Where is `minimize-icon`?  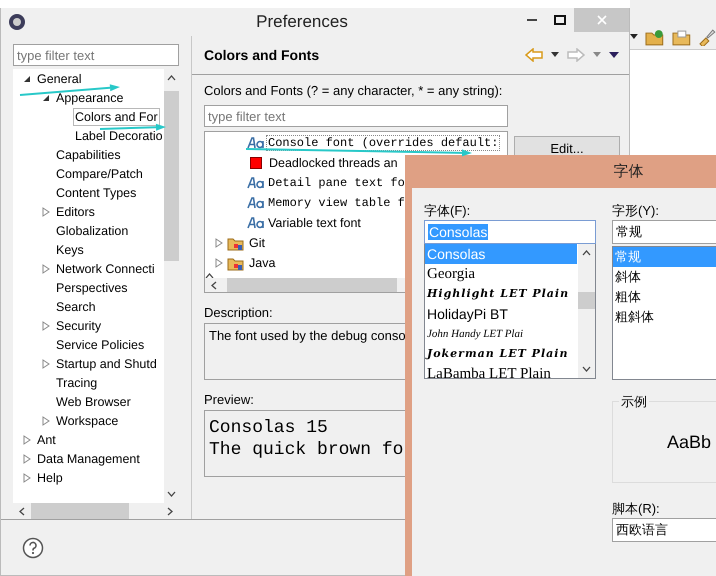
minimize-icon is located at coordinates (532, 20).